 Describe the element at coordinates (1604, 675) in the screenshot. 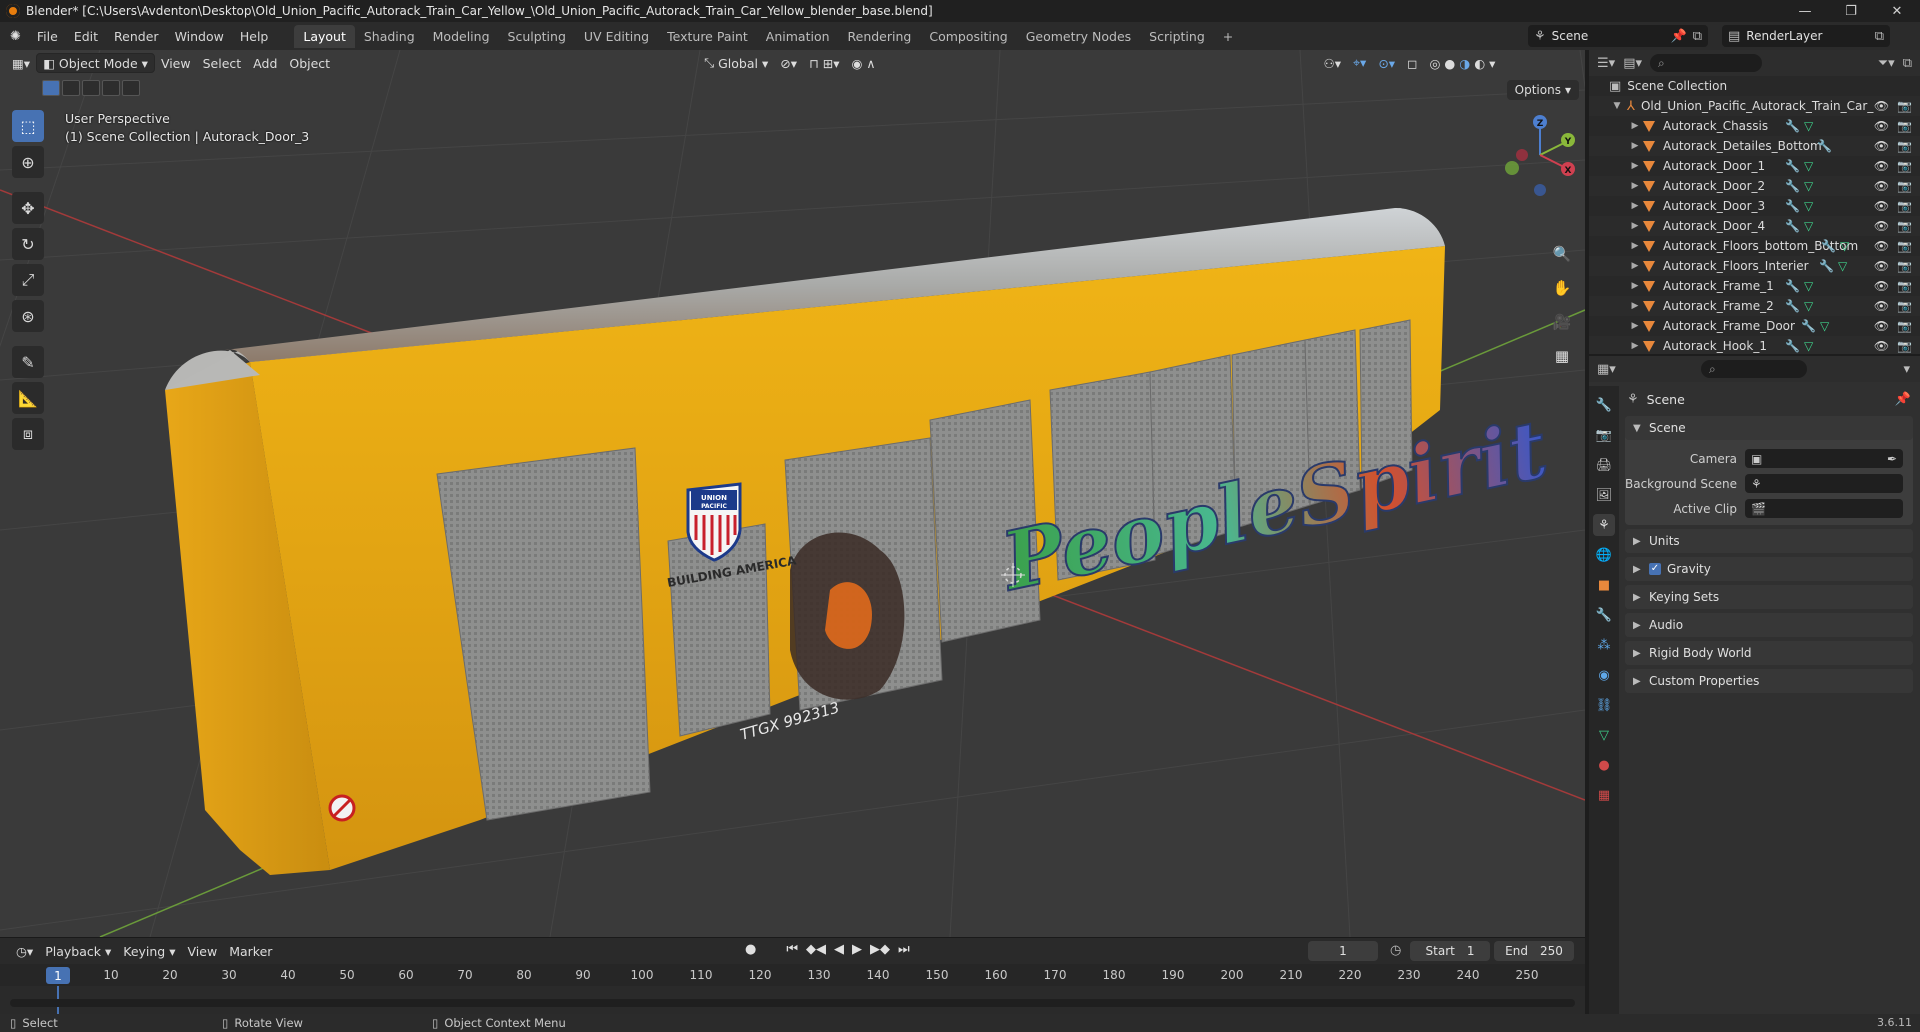

I see `physics-tab-icon: ◉` at that location.